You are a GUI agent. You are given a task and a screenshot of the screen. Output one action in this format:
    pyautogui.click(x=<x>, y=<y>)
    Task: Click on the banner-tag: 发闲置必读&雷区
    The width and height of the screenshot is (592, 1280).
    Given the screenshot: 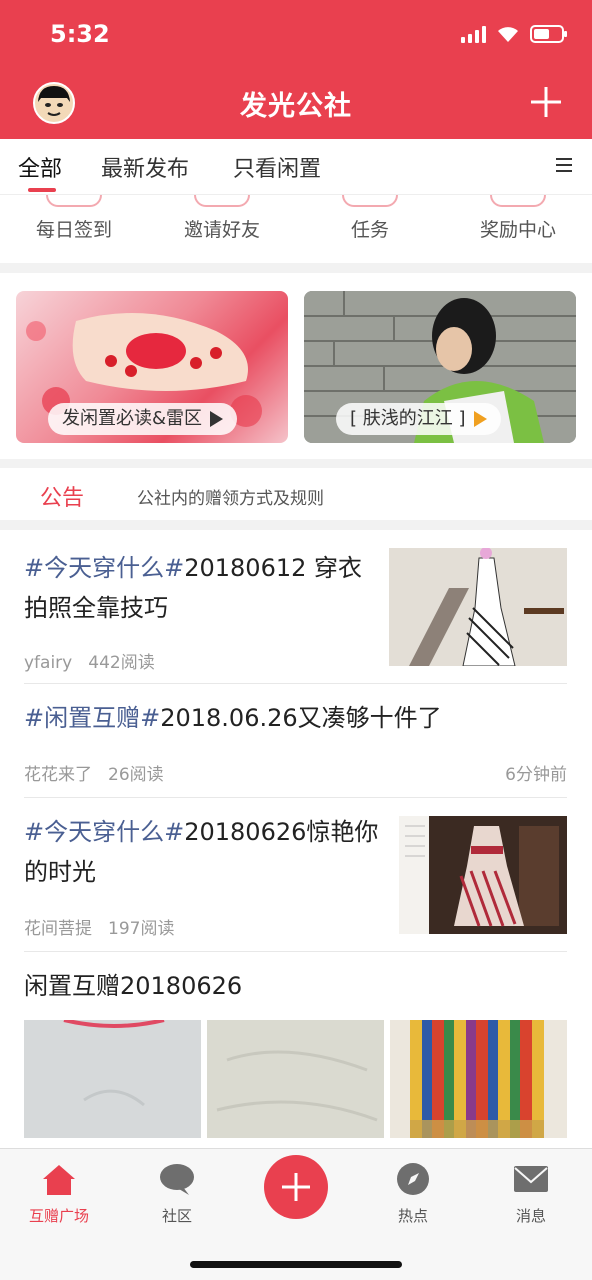 What is the action you would take?
    pyautogui.click(x=143, y=419)
    